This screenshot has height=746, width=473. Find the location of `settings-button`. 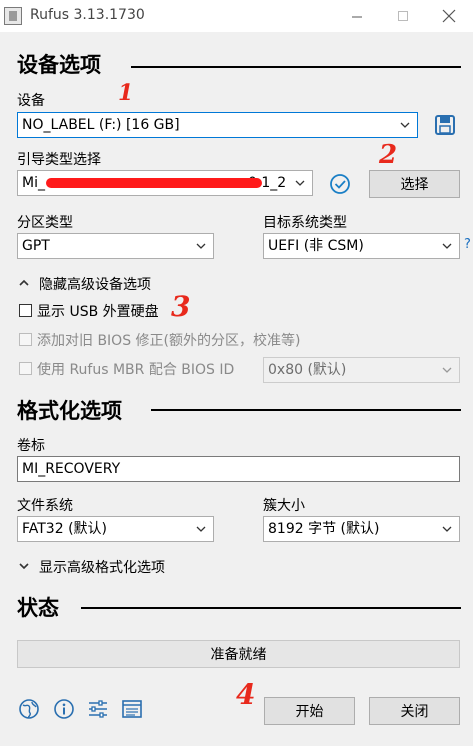

settings-button is located at coordinates (98, 709).